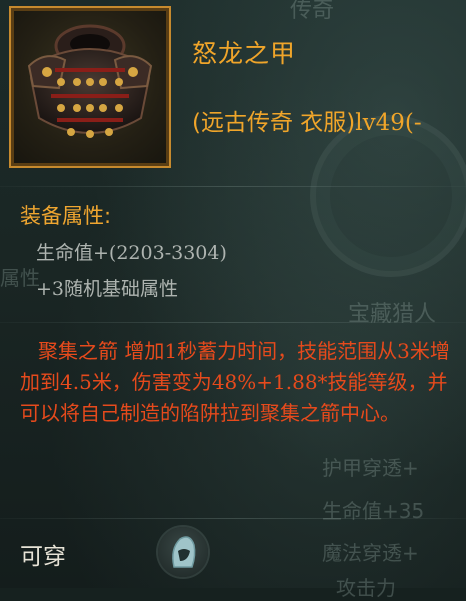 Image resolution: width=466 pixels, height=601 pixels. What do you see at coordinates (366, 588) in the screenshot?
I see `background-attack-text: 攻击力` at bounding box center [366, 588].